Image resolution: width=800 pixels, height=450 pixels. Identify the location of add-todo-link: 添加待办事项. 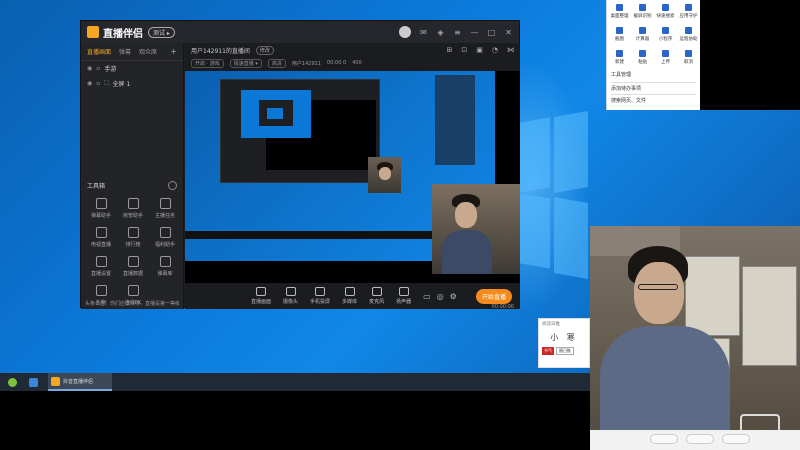
(653, 88).